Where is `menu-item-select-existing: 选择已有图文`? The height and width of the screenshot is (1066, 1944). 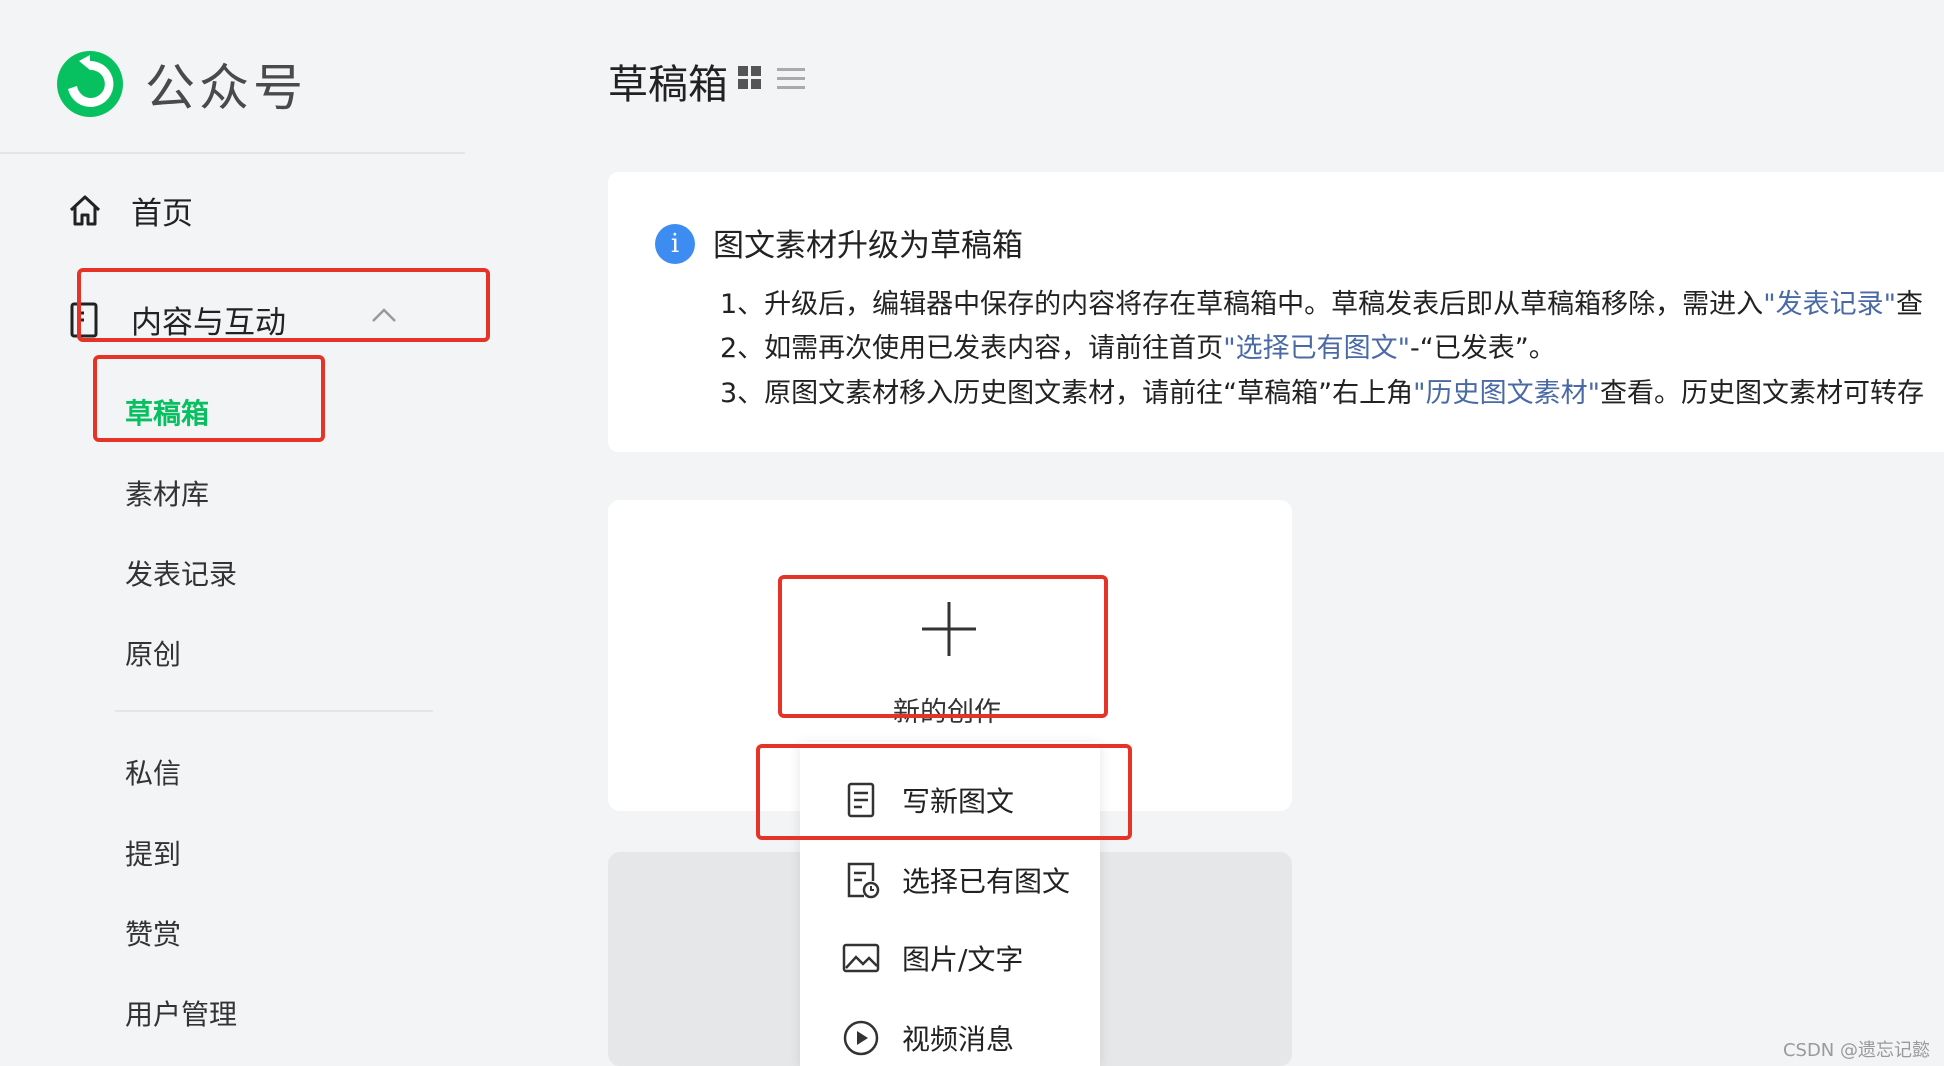
menu-item-select-existing: 选择已有图文 is located at coordinates (956, 880).